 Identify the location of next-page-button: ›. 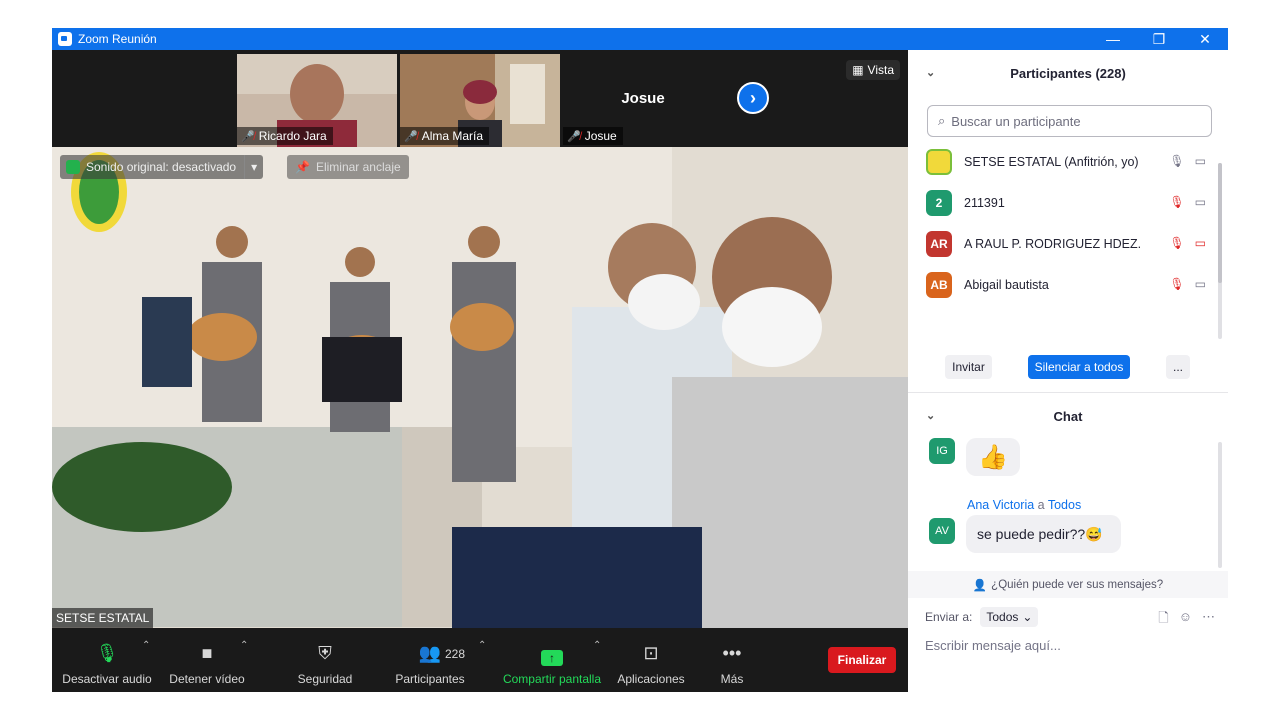
(753, 98).